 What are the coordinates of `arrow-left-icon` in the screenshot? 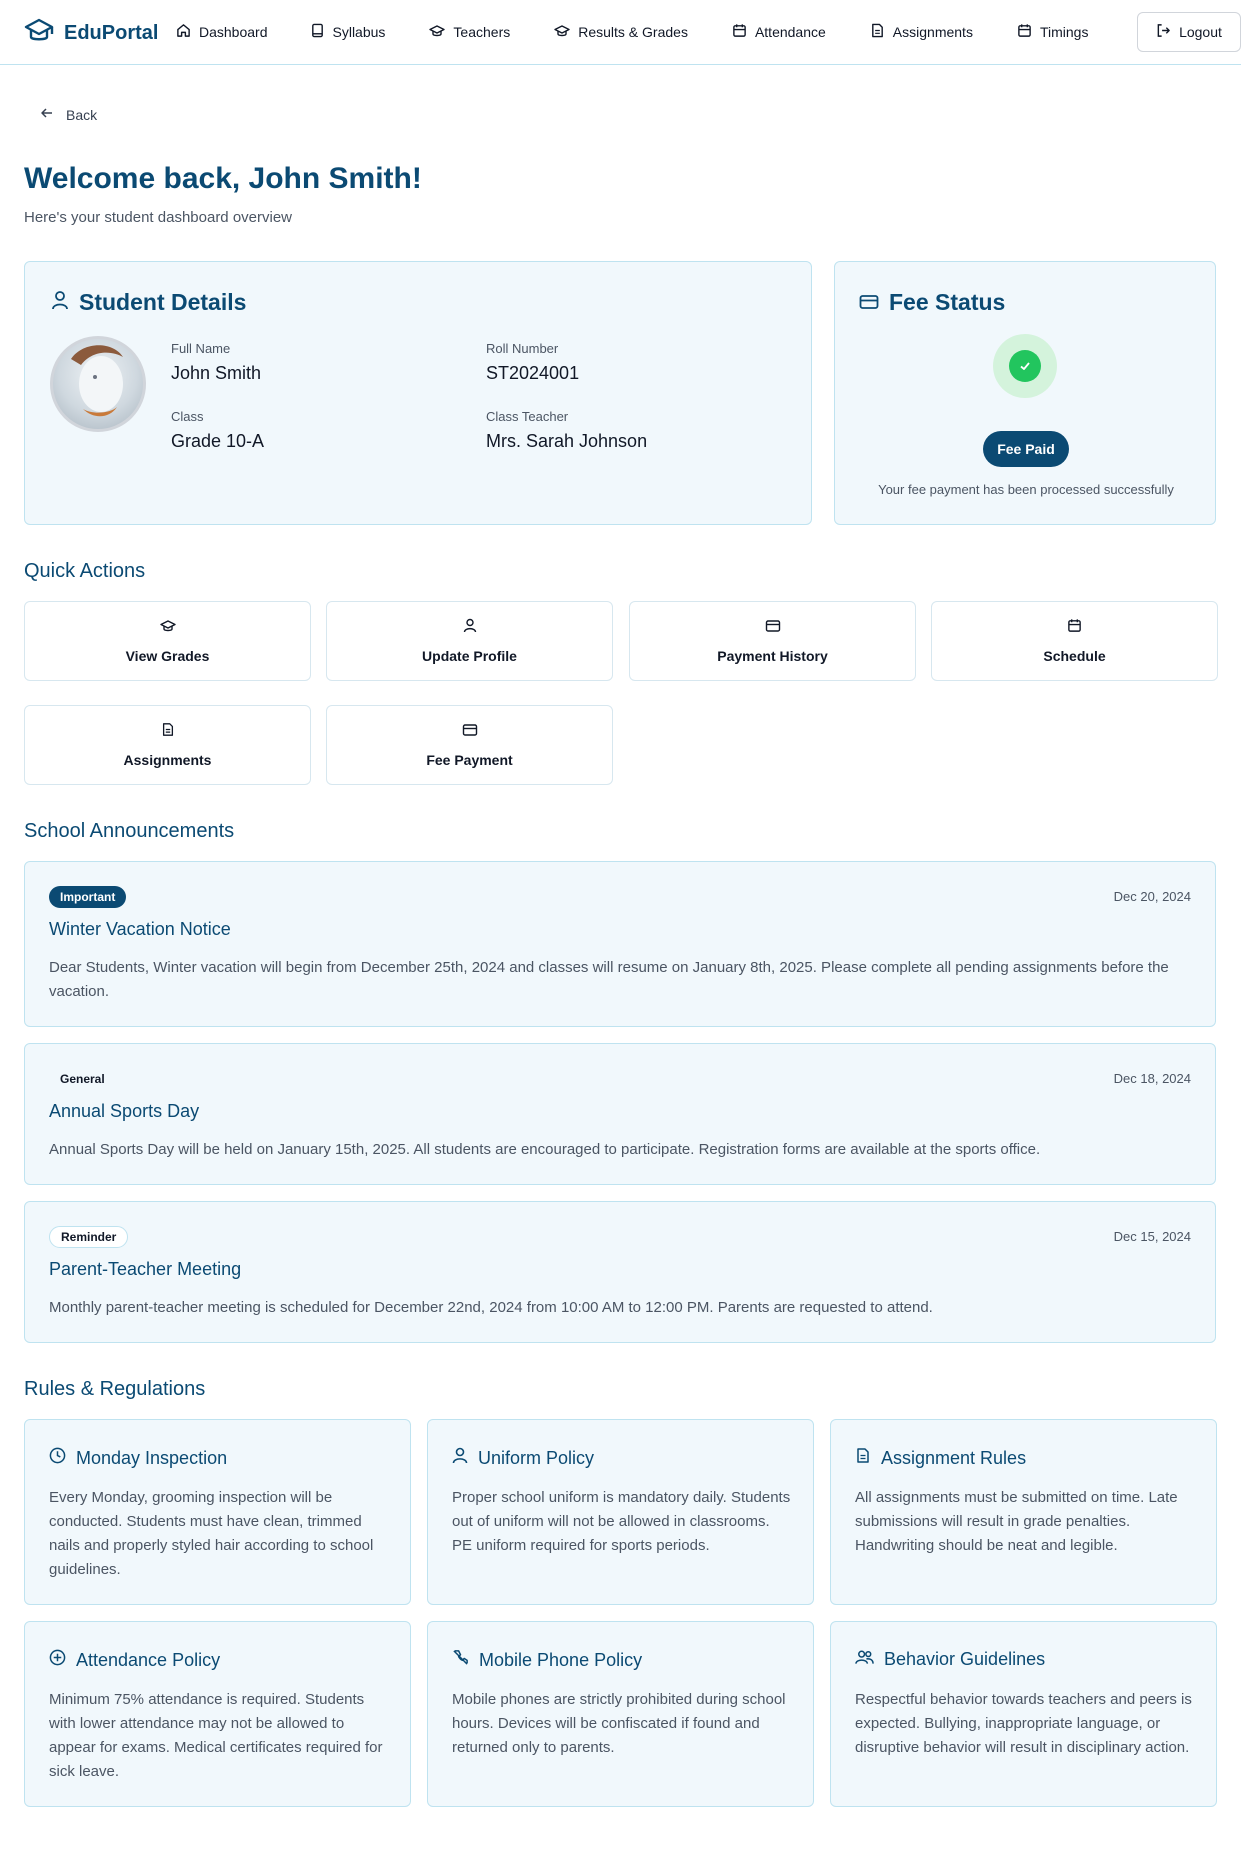 It's located at (47, 114).